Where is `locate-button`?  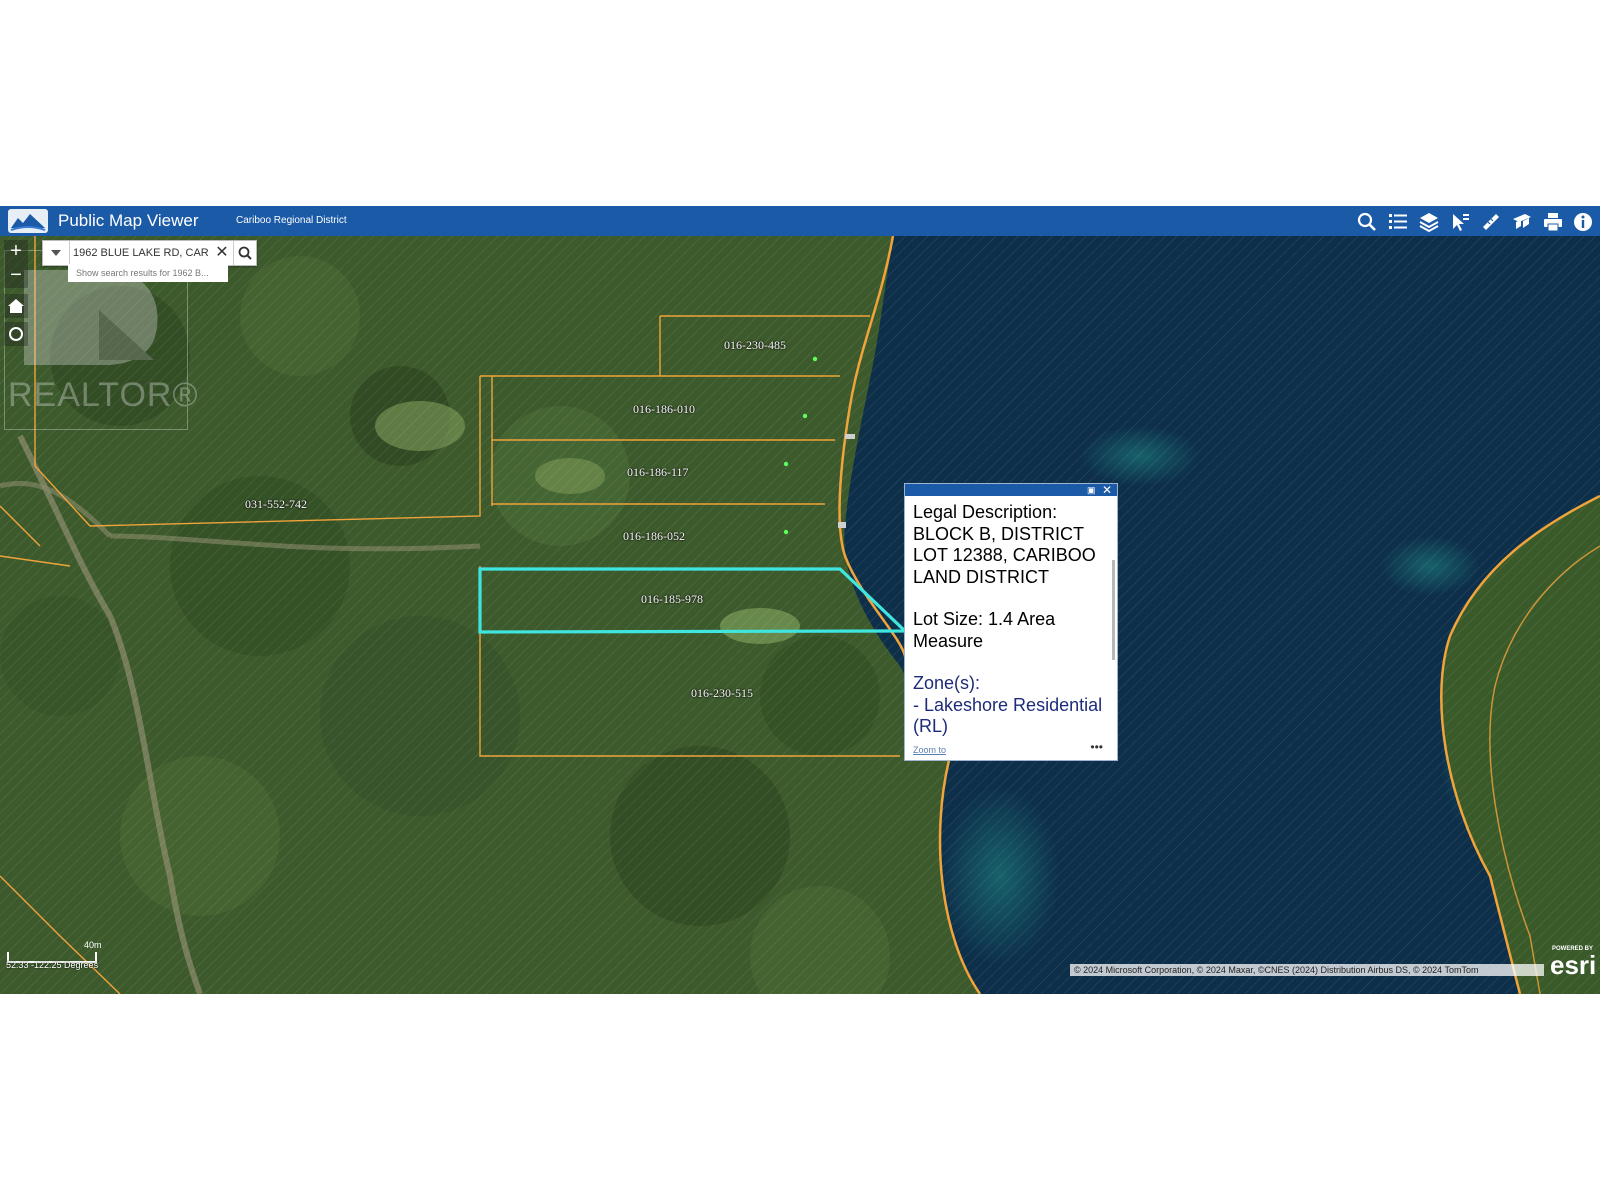 locate-button is located at coordinates (16, 334).